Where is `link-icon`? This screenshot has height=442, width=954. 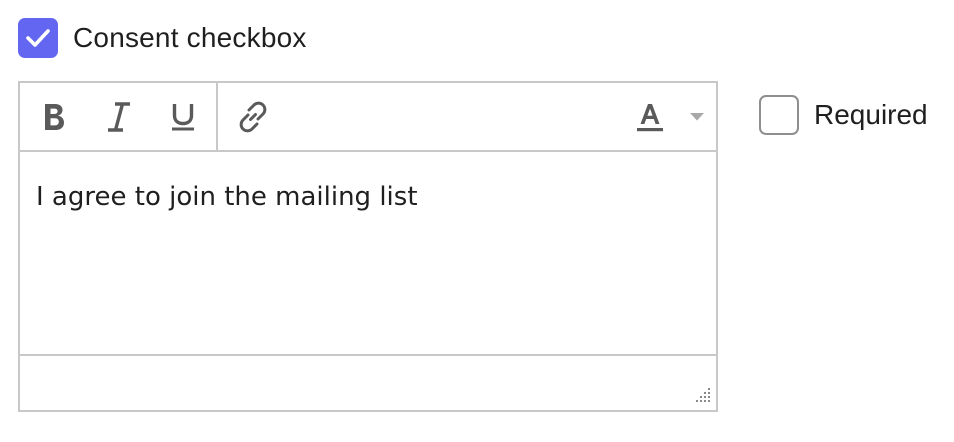 link-icon is located at coordinates (253, 116).